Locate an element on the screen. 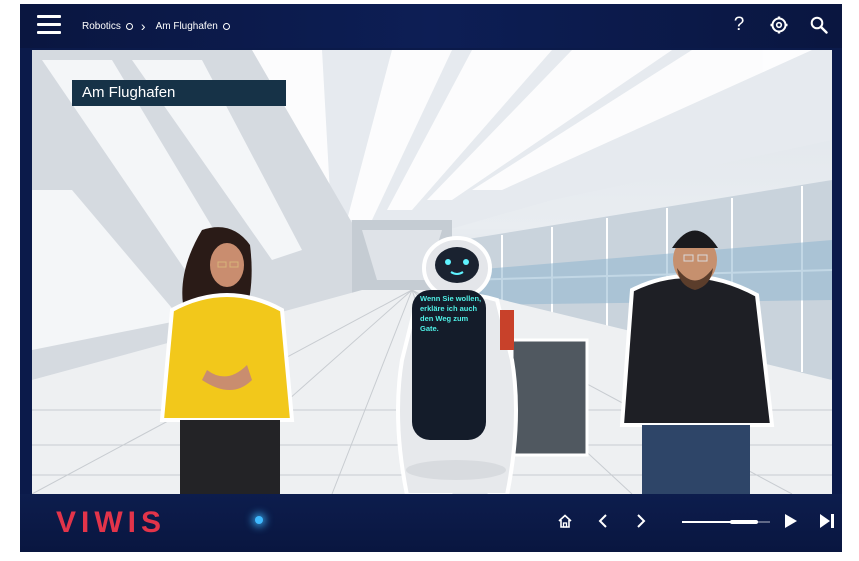  bottom-bar: VIWIS is located at coordinates (431, 523).